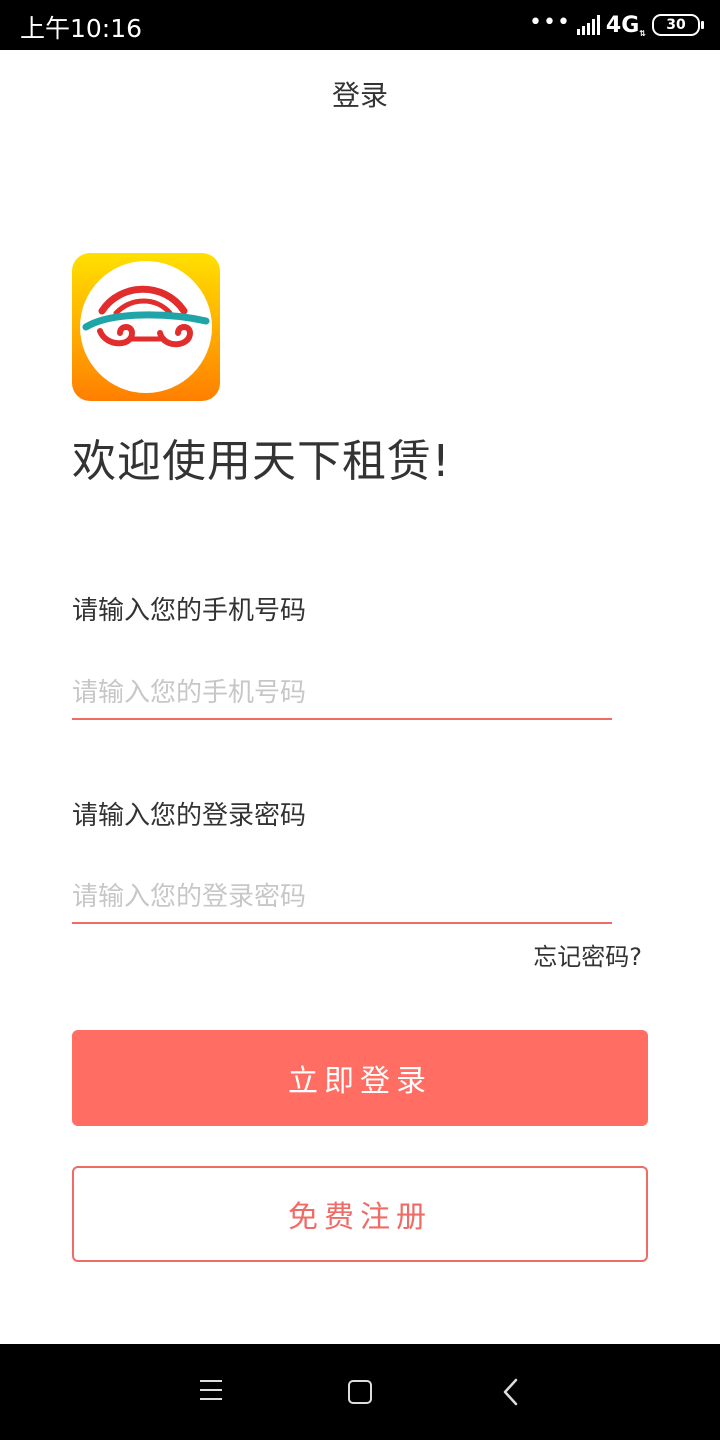  What do you see at coordinates (588, 25) in the screenshot?
I see `signal-icon` at bounding box center [588, 25].